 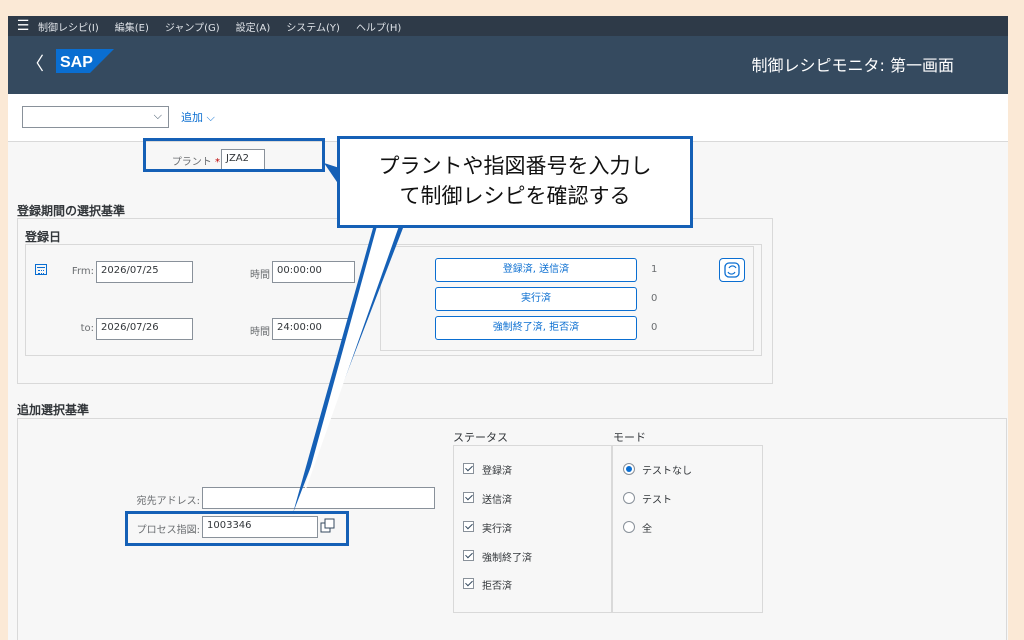 What do you see at coordinates (515, 166) in the screenshot?
I see `callout-line-1: プラントや指図番号を入力し` at bounding box center [515, 166].